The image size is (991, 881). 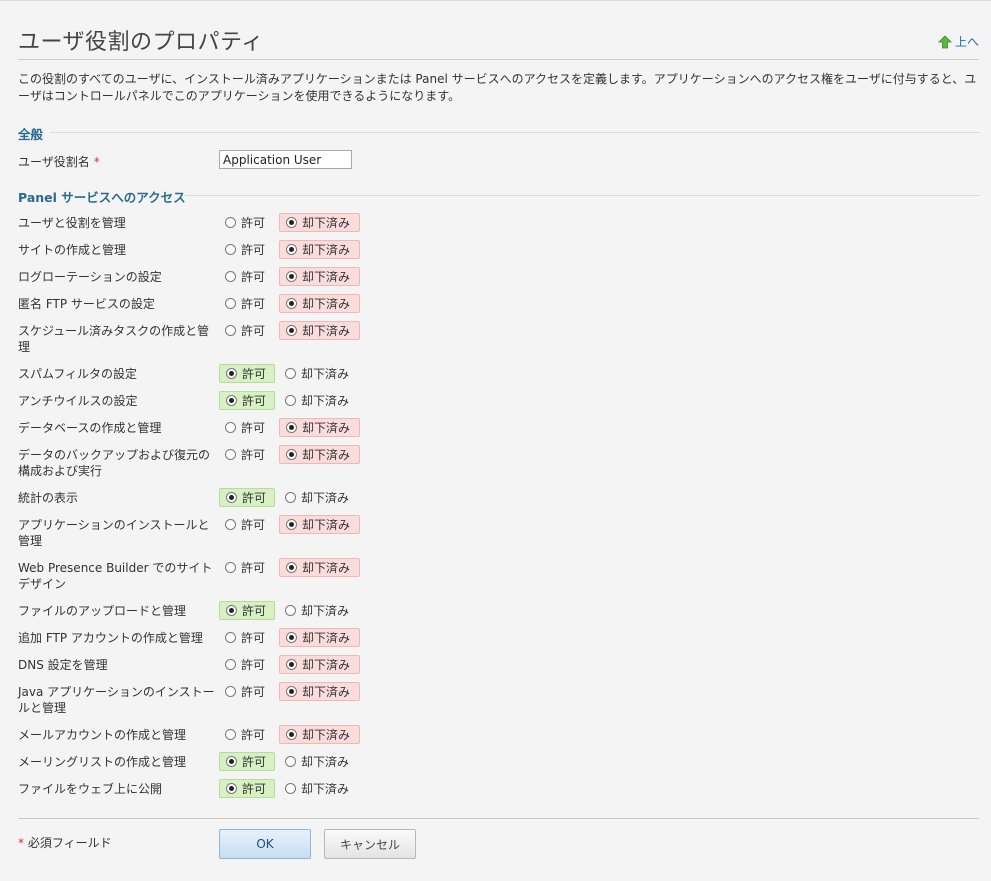 What do you see at coordinates (65, 842) in the screenshot?
I see `required-field-note: * 必須フィールド` at bounding box center [65, 842].